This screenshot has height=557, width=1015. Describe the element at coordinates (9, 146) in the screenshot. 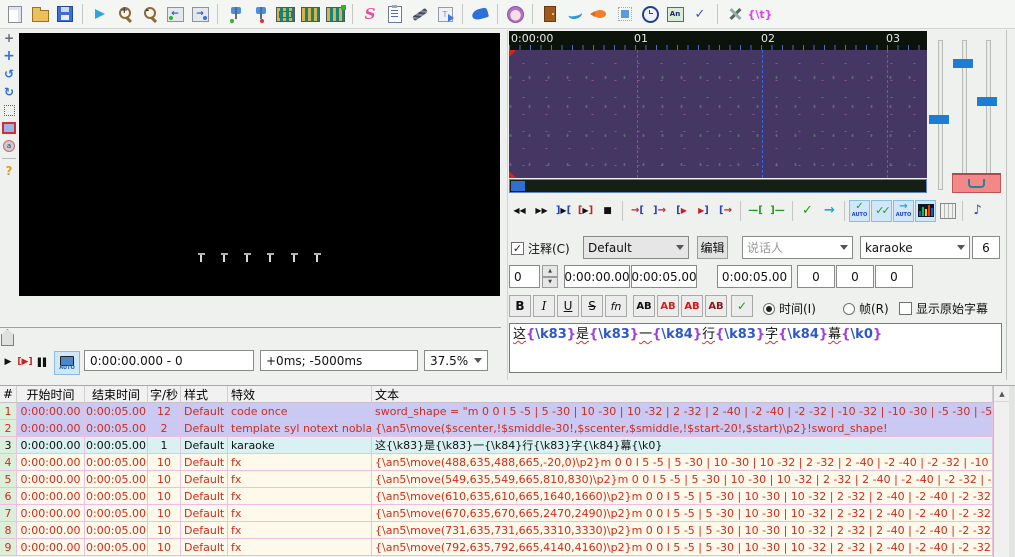

I see `vector-clip-tool-icon: a` at that location.